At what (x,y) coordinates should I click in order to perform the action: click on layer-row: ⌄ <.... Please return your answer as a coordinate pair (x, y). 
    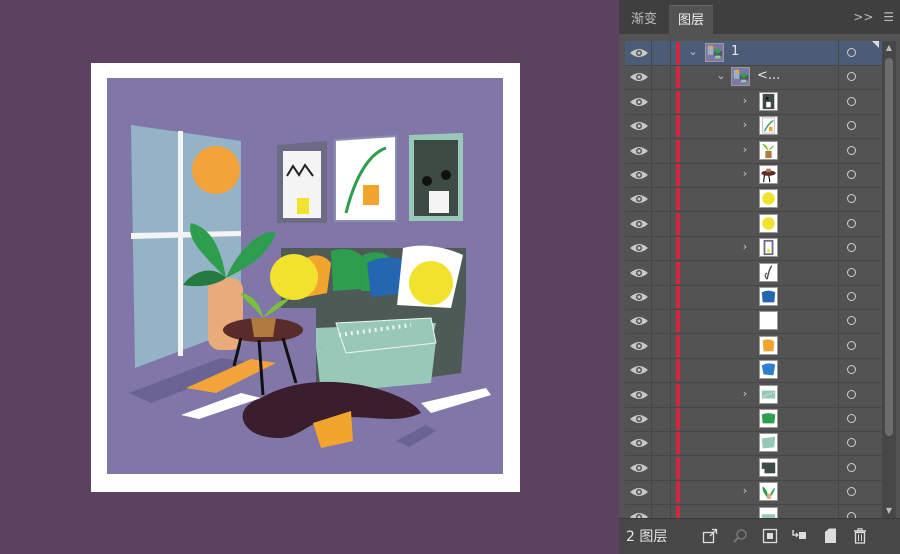
    Looking at the image, I should click on (753, 78).